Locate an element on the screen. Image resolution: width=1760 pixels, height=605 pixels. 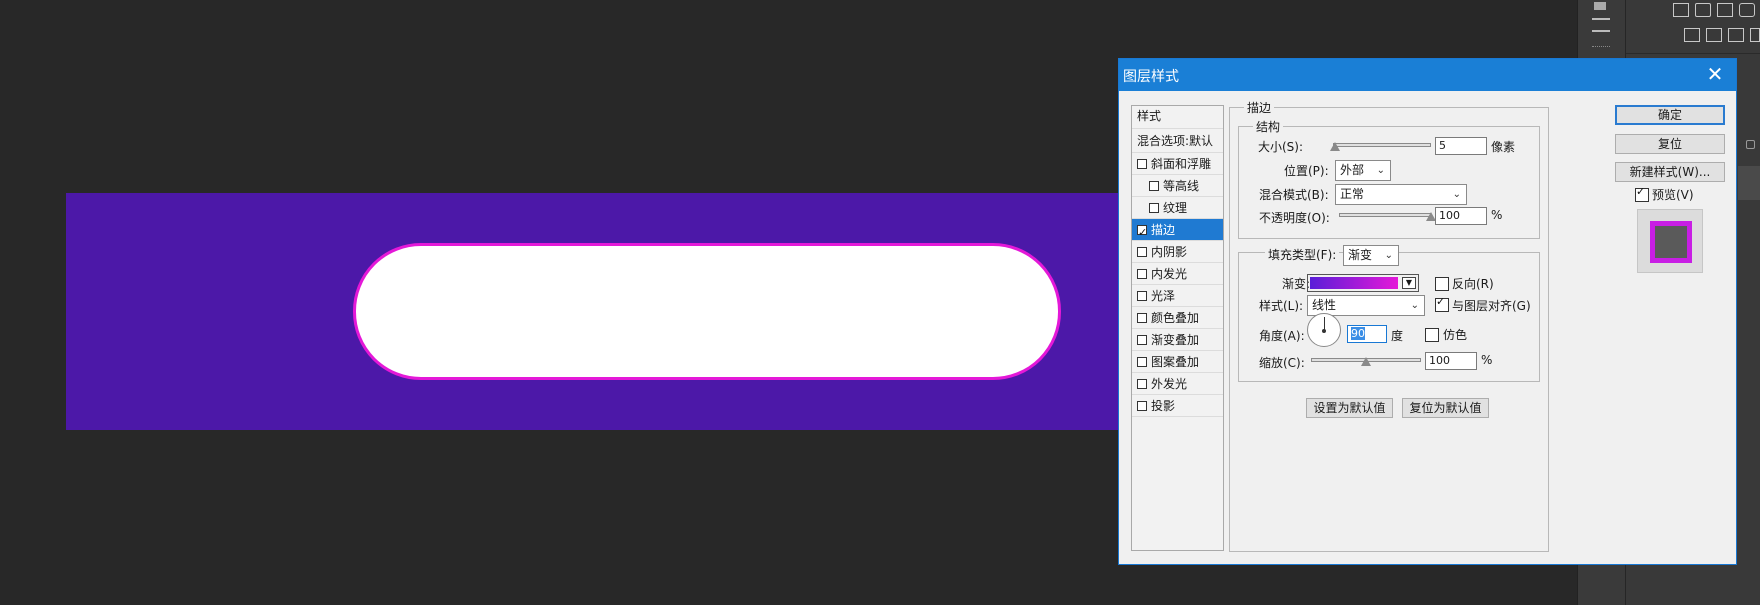
scale-slider-thumb is located at coordinates (1366, 361).